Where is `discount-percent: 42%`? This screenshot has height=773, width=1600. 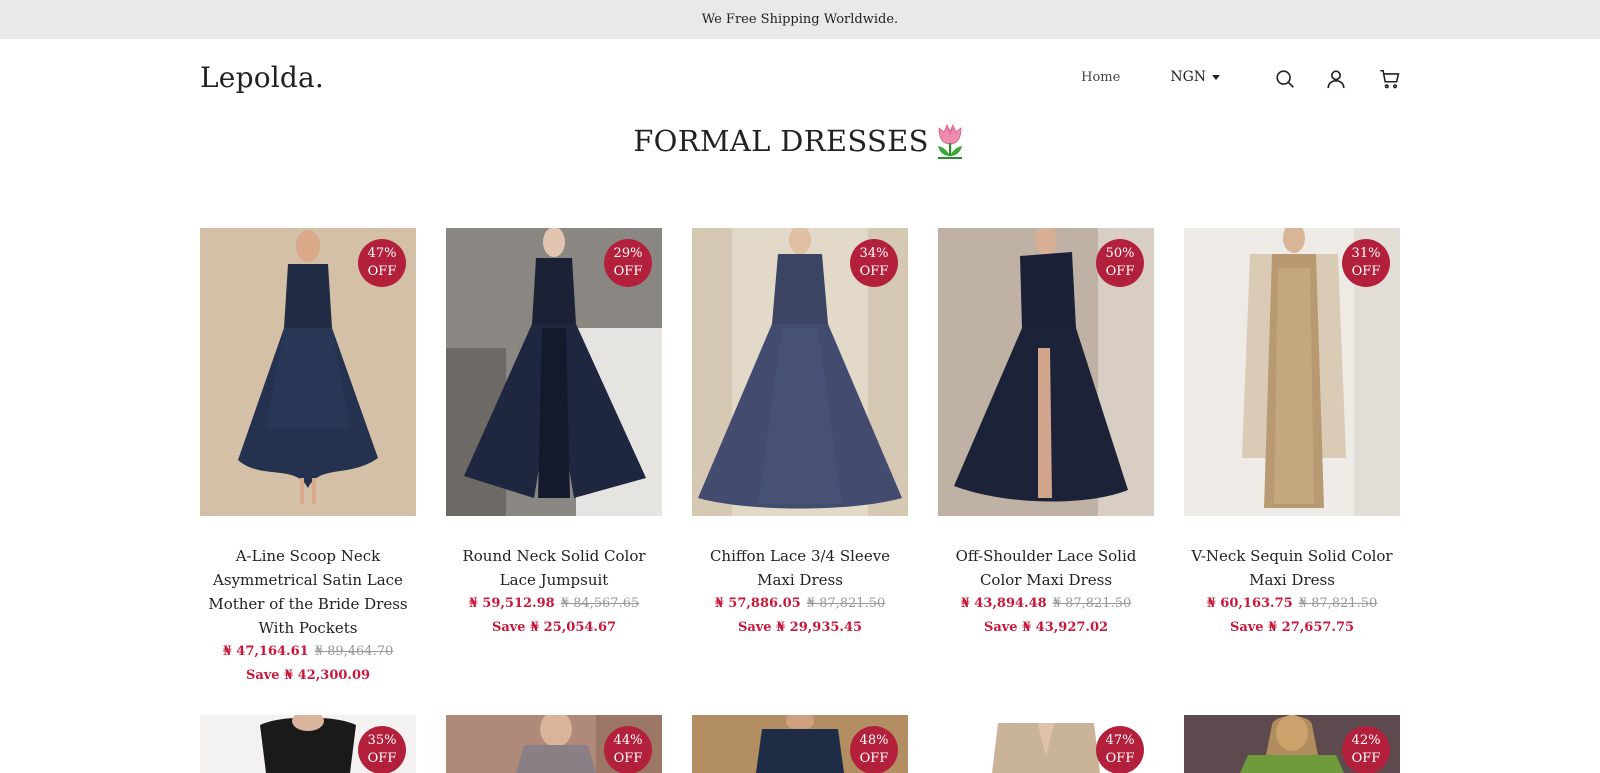 discount-percent: 42% is located at coordinates (1366, 740).